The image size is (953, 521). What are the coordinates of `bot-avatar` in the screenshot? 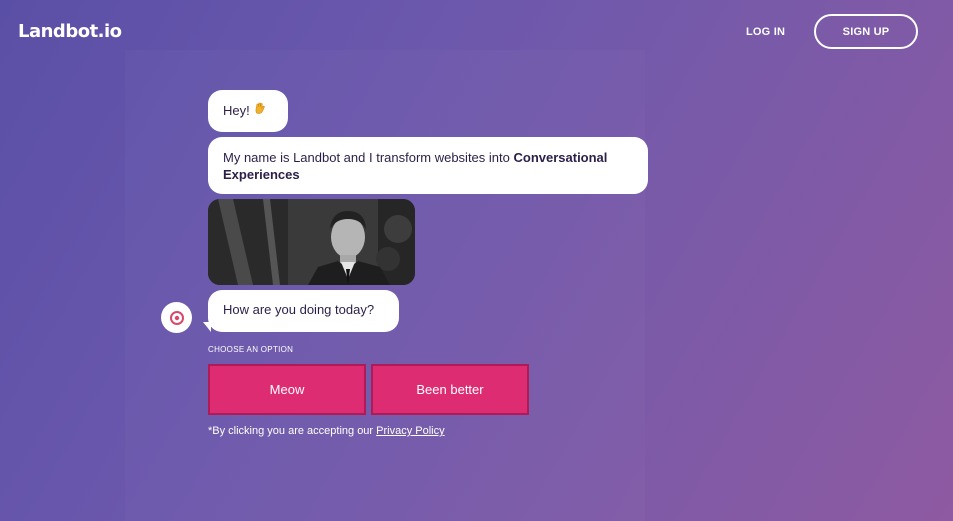 It's located at (176, 317).